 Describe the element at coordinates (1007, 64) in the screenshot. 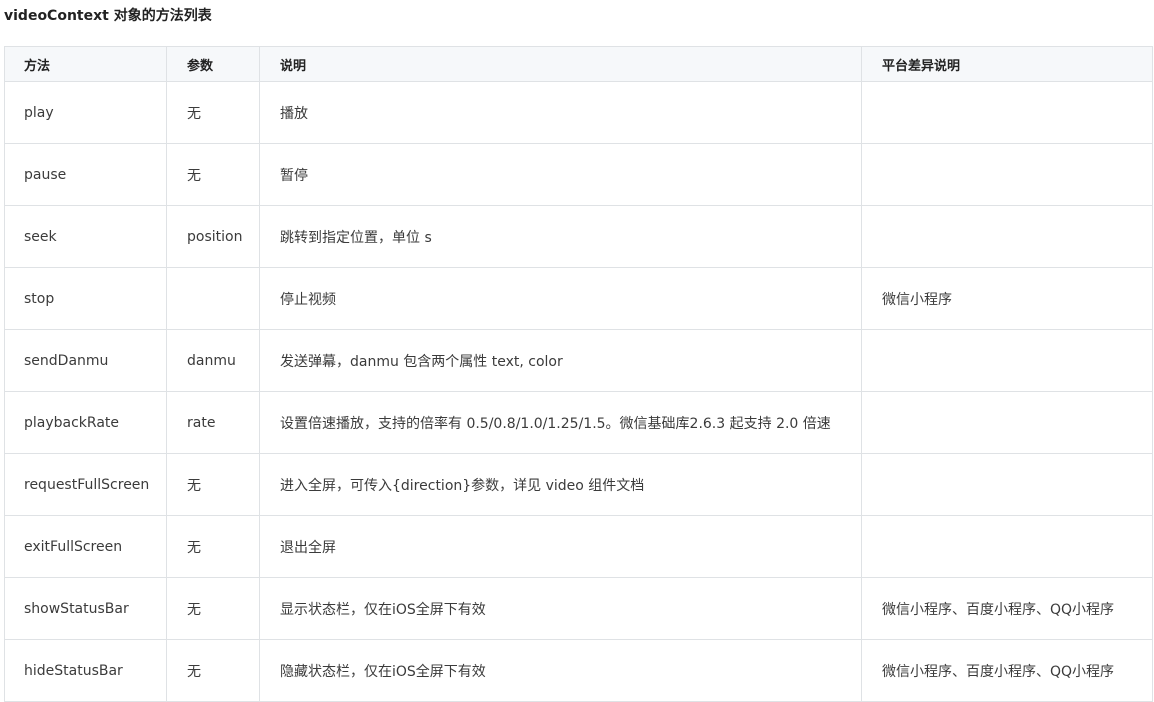

I see `header-platform-diff: 平台差异说明` at that location.